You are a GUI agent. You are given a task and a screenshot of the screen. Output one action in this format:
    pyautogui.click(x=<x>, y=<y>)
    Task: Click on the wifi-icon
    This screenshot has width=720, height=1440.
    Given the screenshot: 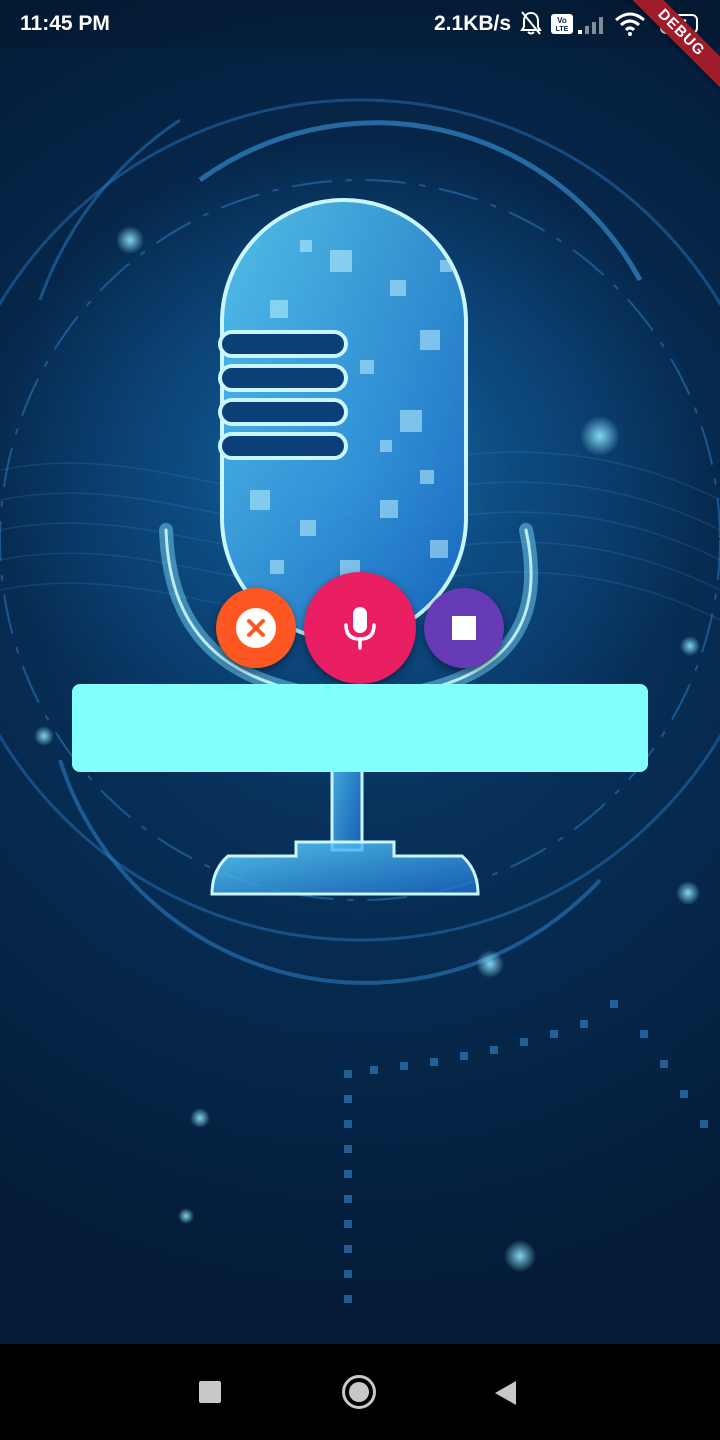 What is the action you would take?
    pyautogui.click(x=630, y=27)
    